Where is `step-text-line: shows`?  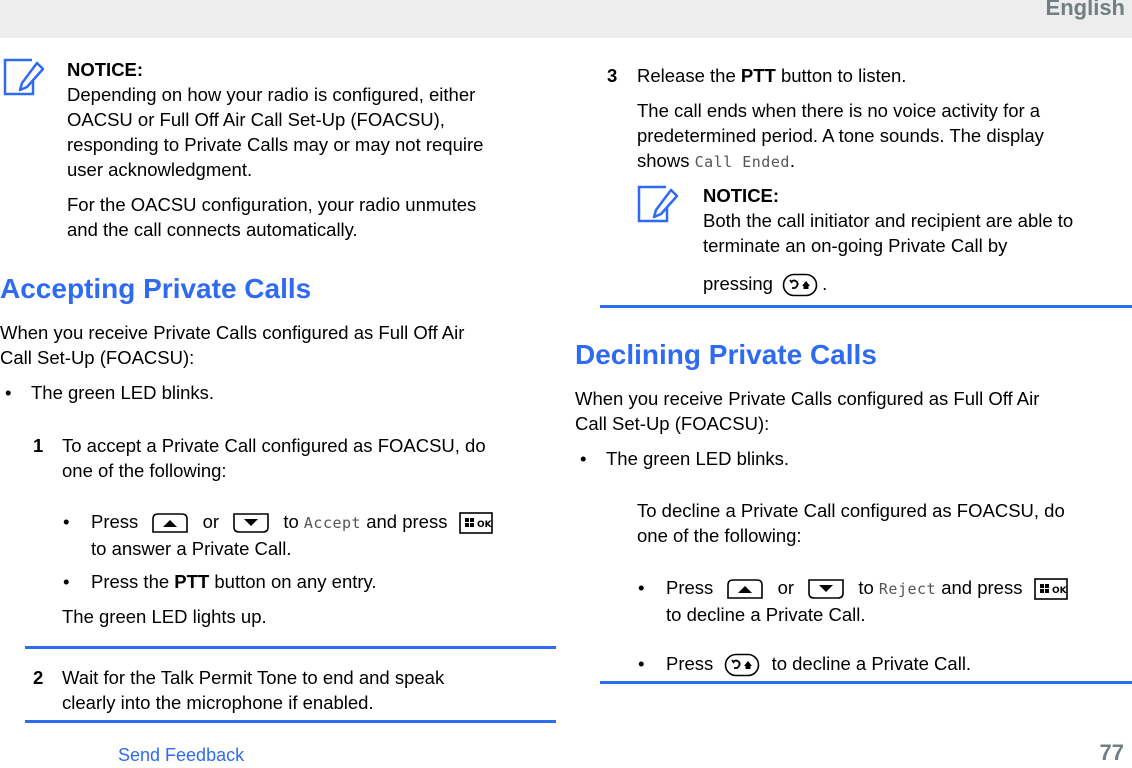 step-text-line: shows is located at coordinates (663, 160).